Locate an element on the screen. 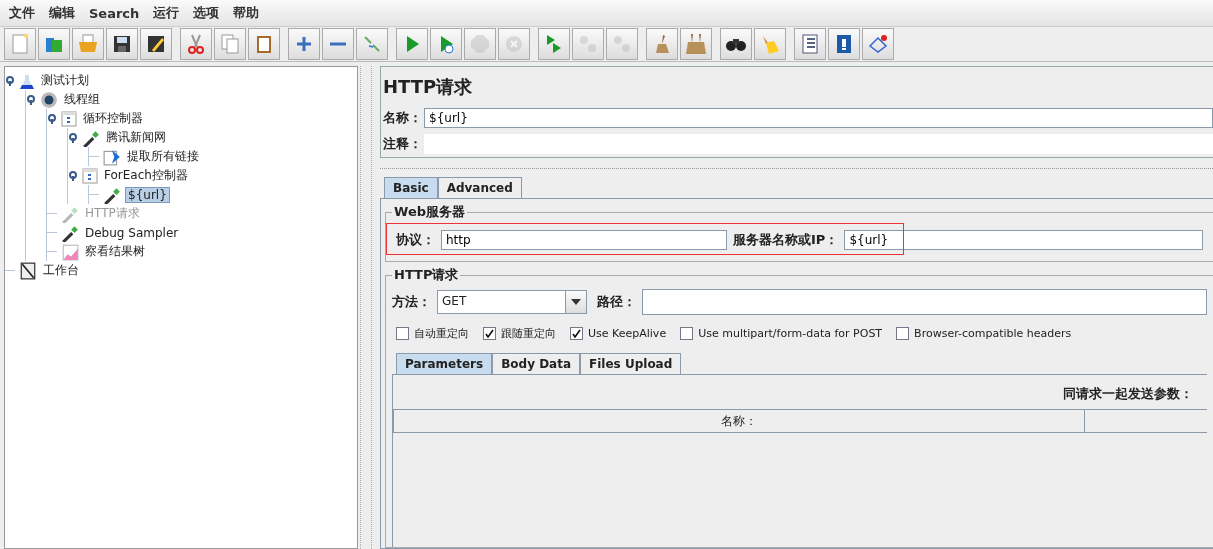 Image resolution: width=1213 pixels, height=549 pixels. server-field: ${url} is located at coordinates (1023, 240).